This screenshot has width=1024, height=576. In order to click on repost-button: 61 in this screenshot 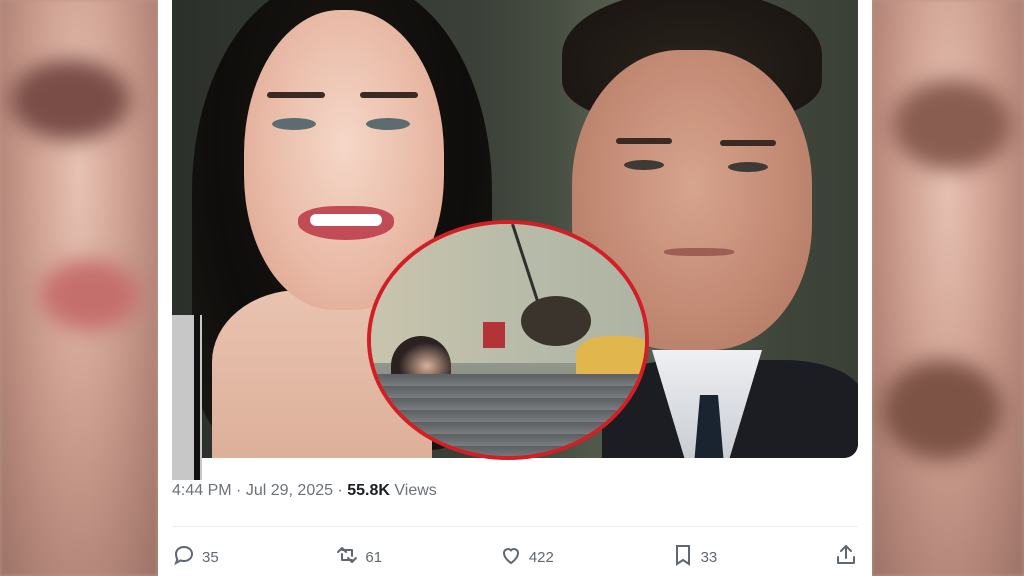, I will do `click(358, 557)`.